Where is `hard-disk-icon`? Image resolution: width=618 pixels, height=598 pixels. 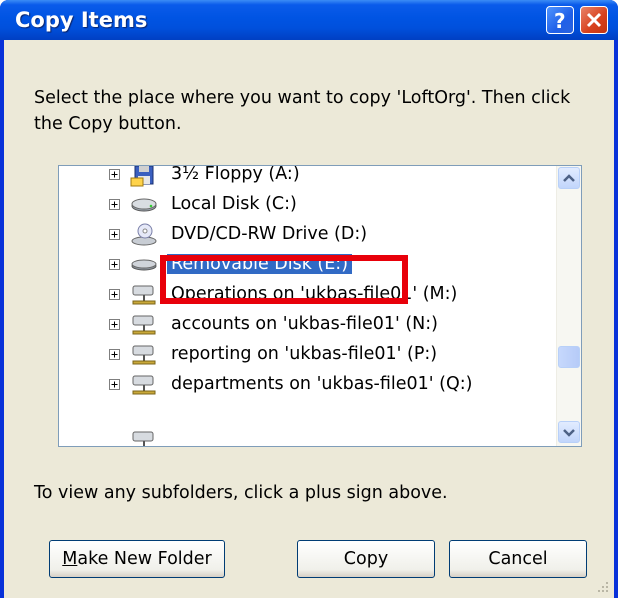 hard-disk-icon is located at coordinates (144, 207).